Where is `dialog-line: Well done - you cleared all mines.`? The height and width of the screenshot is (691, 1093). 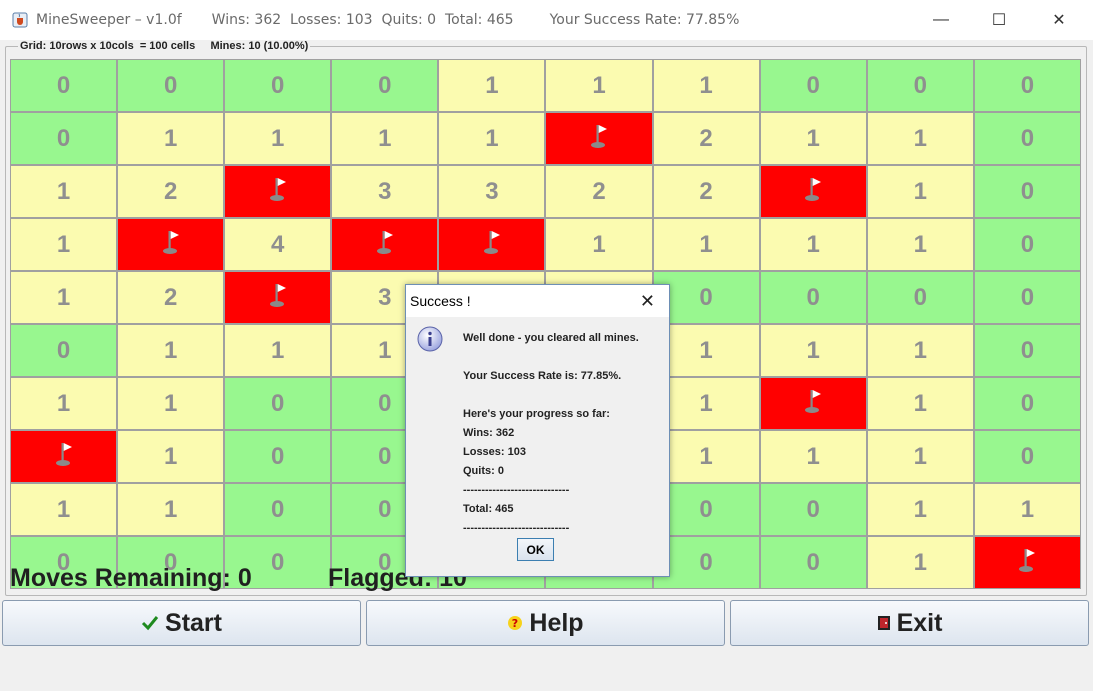 dialog-line: Well done - you cleared all mines. is located at coordinates (551, 338).